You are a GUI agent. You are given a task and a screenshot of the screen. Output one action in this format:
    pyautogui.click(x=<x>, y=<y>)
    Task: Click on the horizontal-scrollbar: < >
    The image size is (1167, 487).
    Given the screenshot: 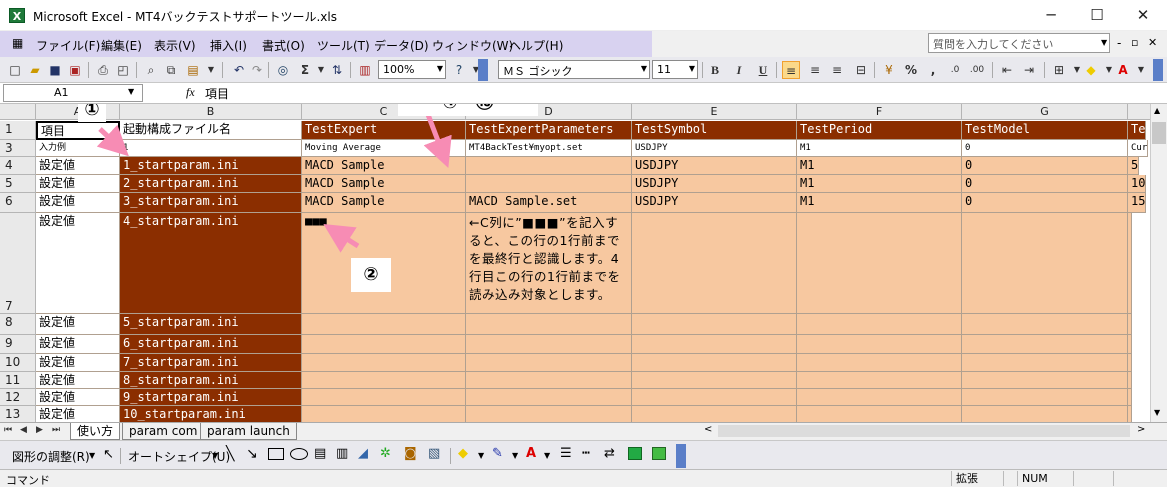 What is the action you would take?
    pyautogui.click(x=925, y=431)
    